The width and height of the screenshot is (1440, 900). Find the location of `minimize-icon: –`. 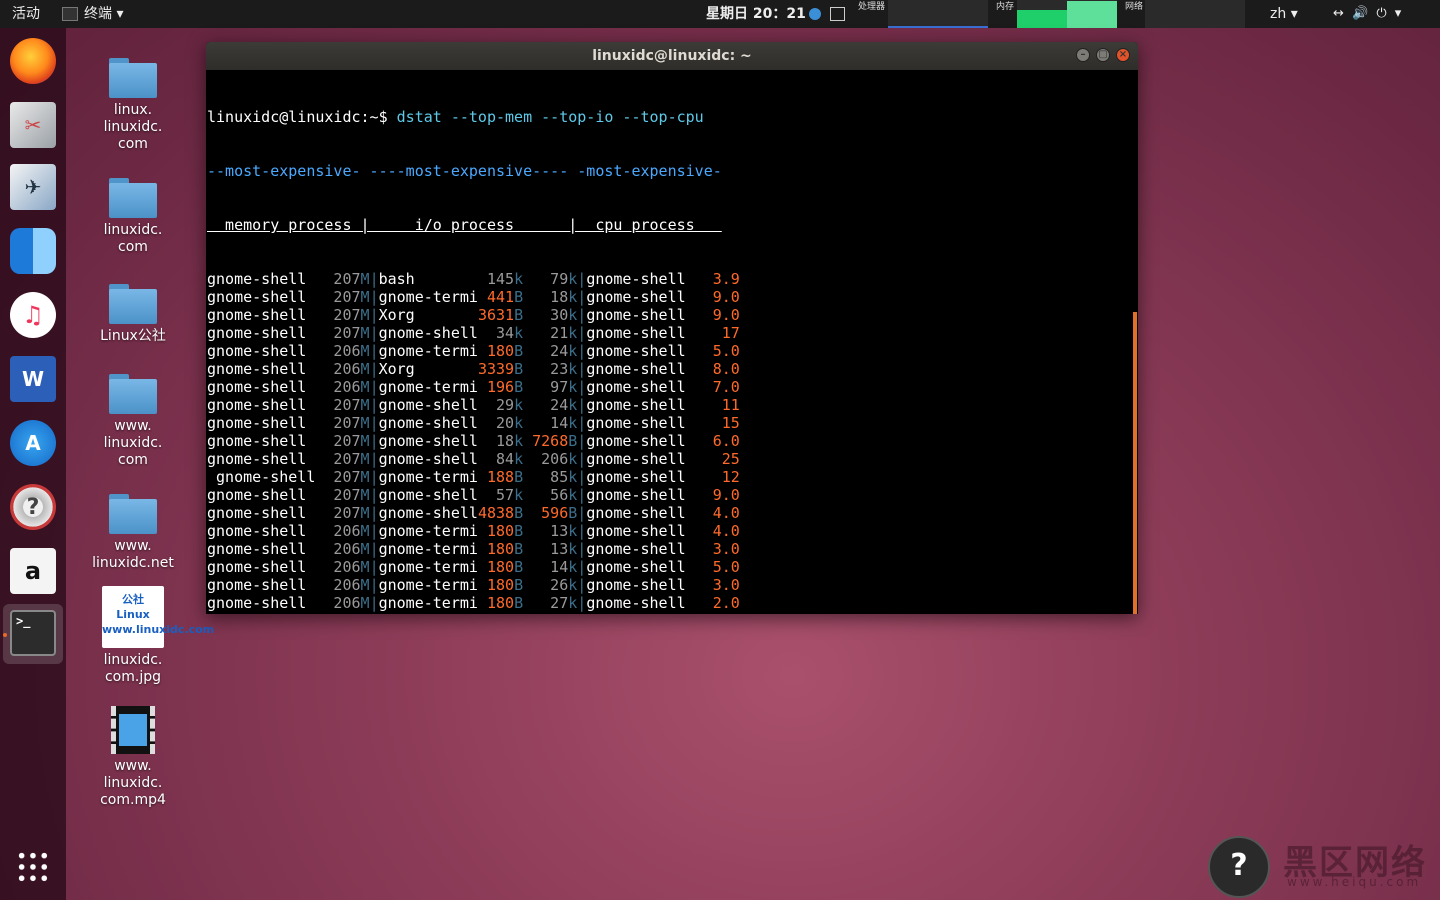

minimize-icon: – is located at coordinates (1083, 55).